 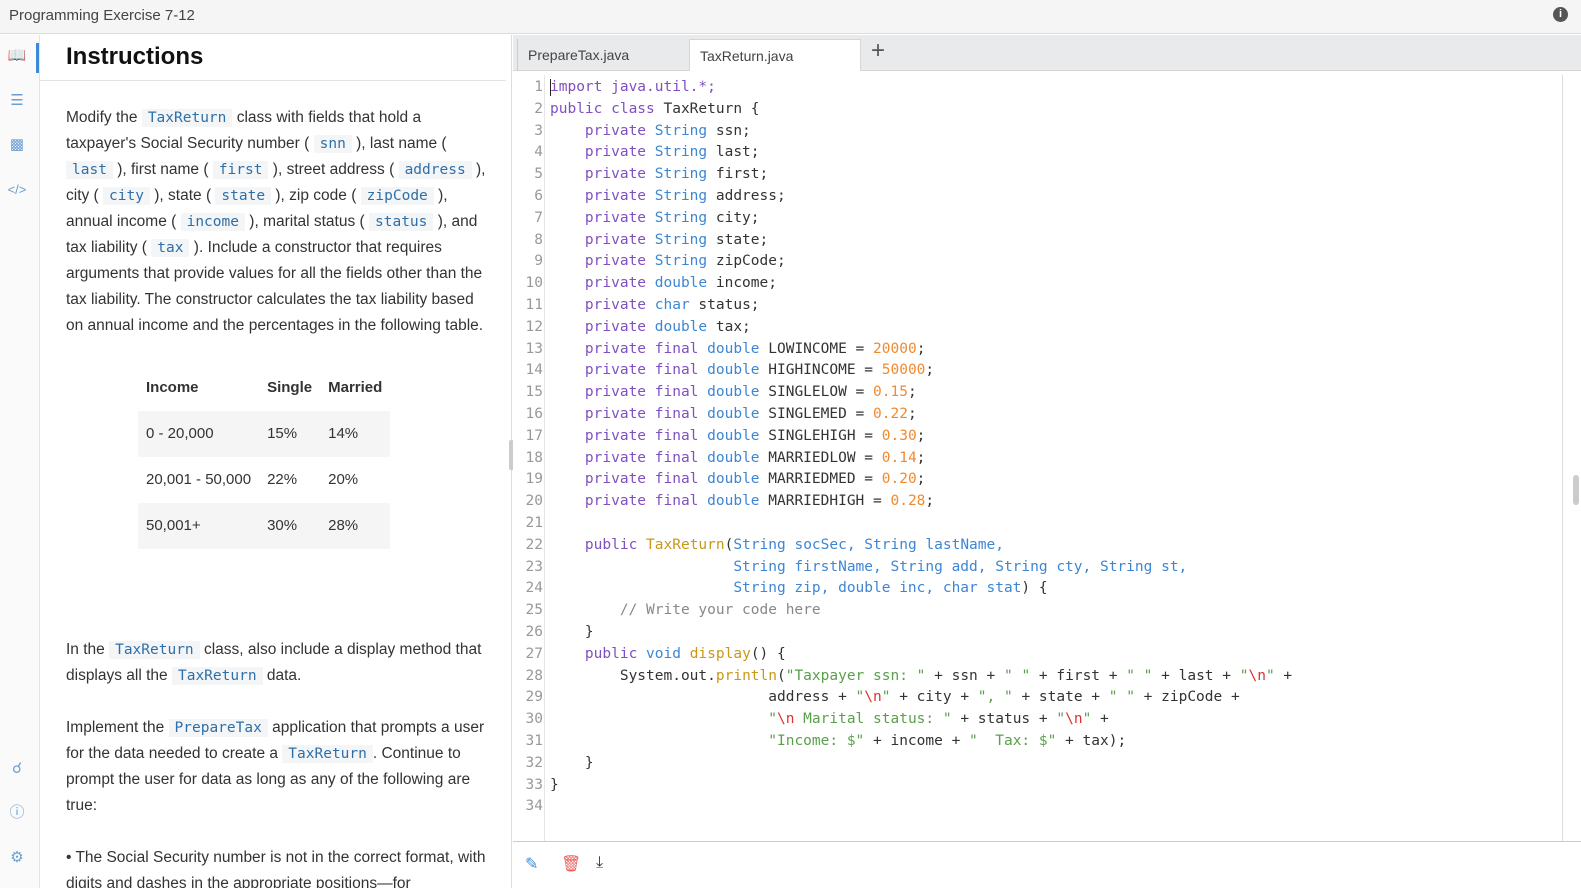 I want to click on text-run: In the, so click(x=88, y=649).